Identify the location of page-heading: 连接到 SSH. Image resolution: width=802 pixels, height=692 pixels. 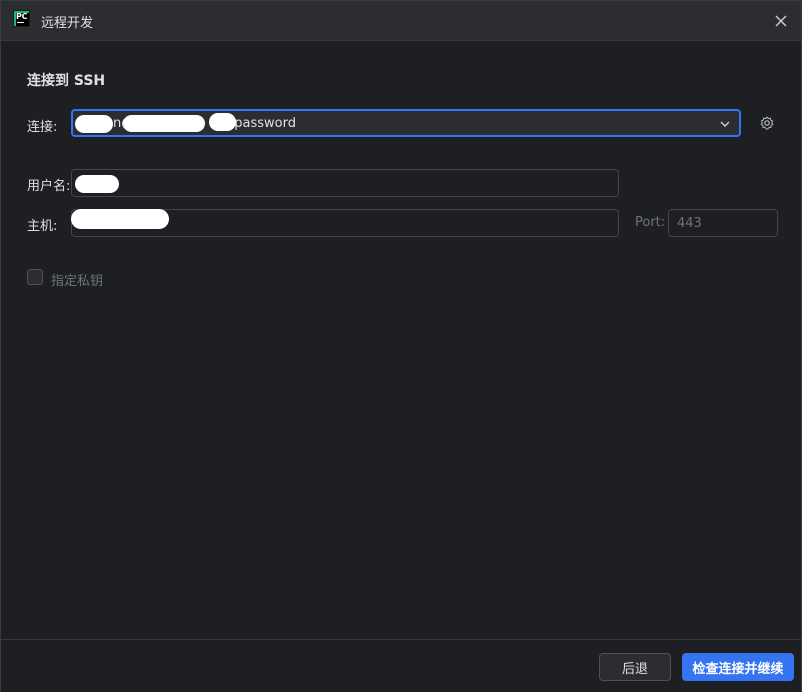
(66, 81).